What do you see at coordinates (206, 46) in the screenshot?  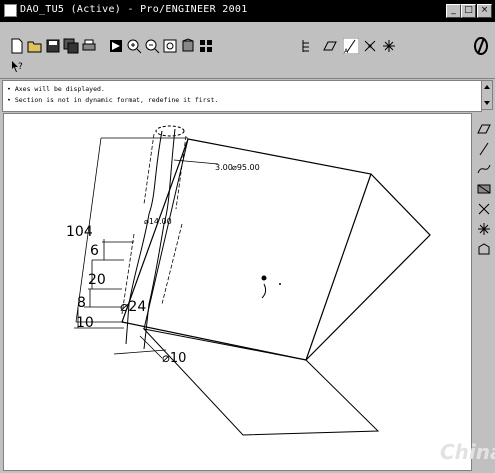 I see `saved-views-icon` at bounding box center [206, 46].